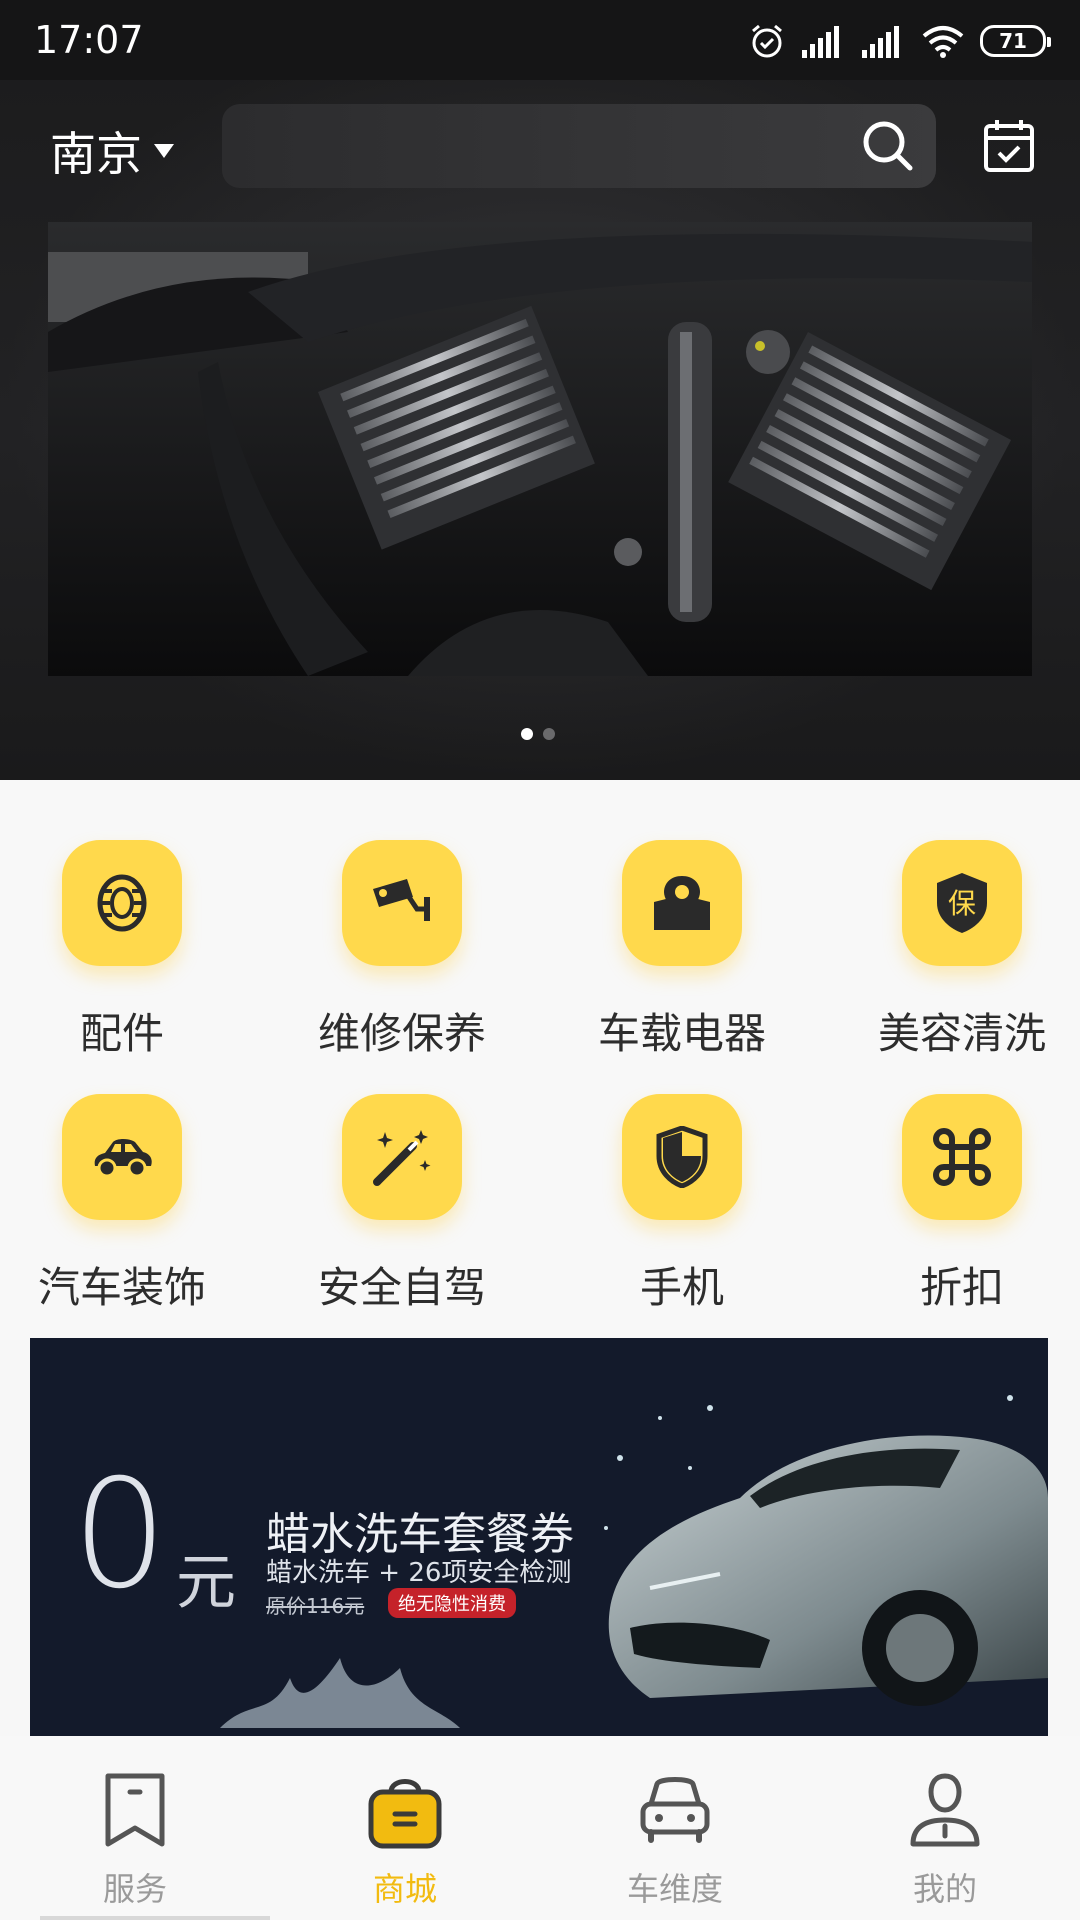  What do you see at coordinates (1013, 41) in the screenshot?
I see `battery-level: 71` at bounding box center [1013, 41].